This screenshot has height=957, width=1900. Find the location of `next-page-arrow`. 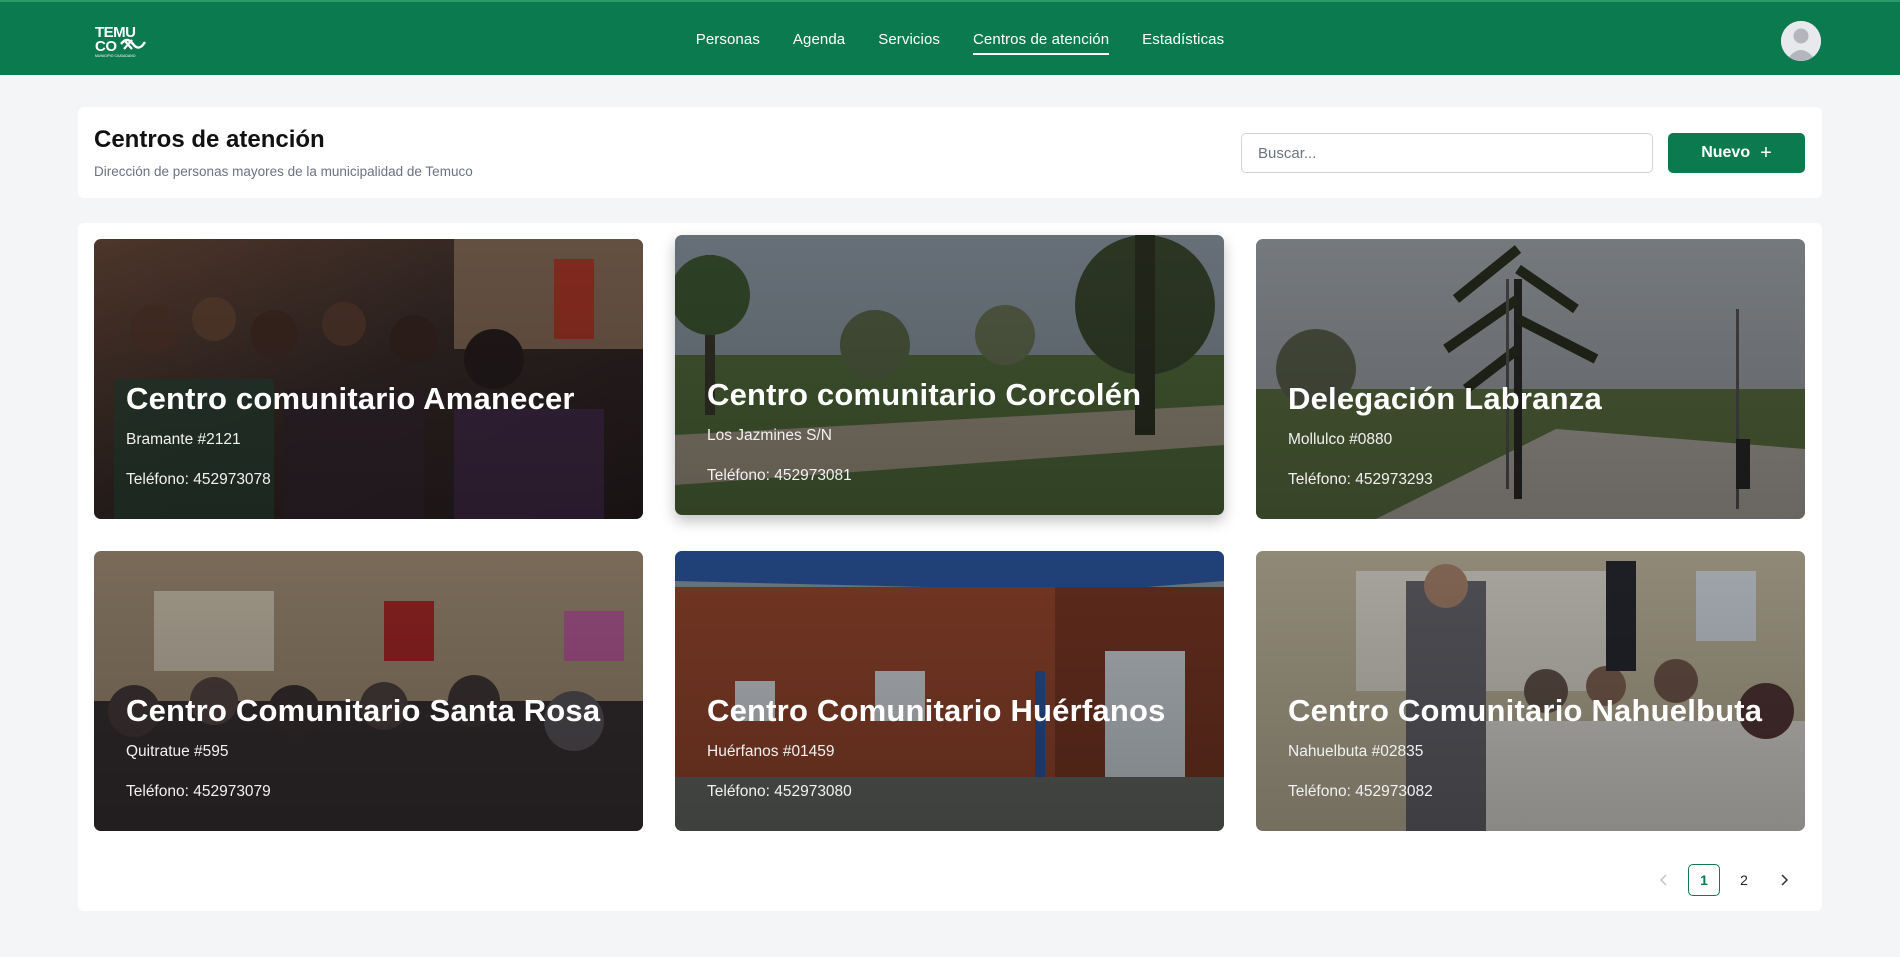

next-page-arrow is located at coordinates (1785, 880).